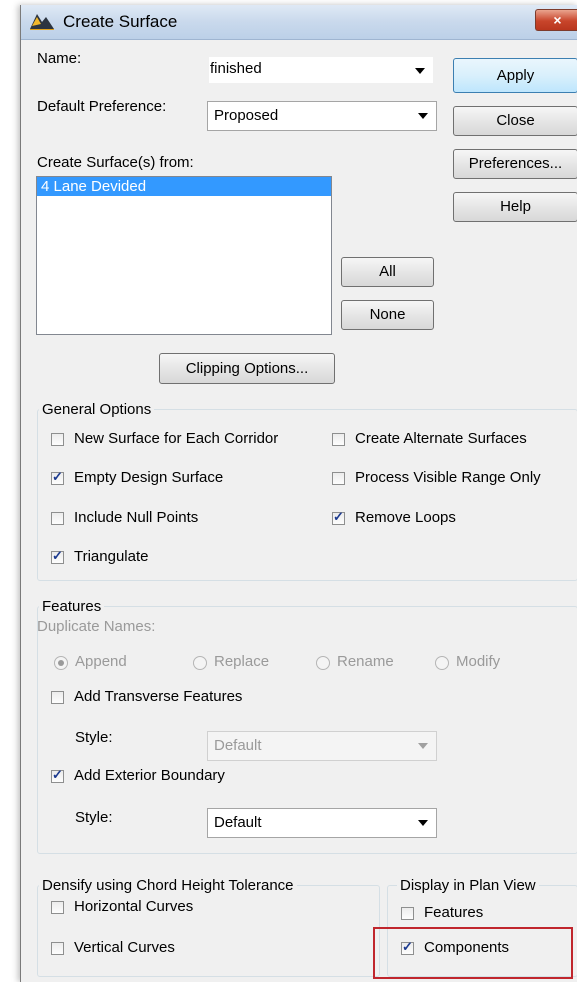 The height and width of the screenshot is (982, 577). Describe the element at coordinates (238, 822) in the screenshot. I see `exterior-style-value: Default` at that location.